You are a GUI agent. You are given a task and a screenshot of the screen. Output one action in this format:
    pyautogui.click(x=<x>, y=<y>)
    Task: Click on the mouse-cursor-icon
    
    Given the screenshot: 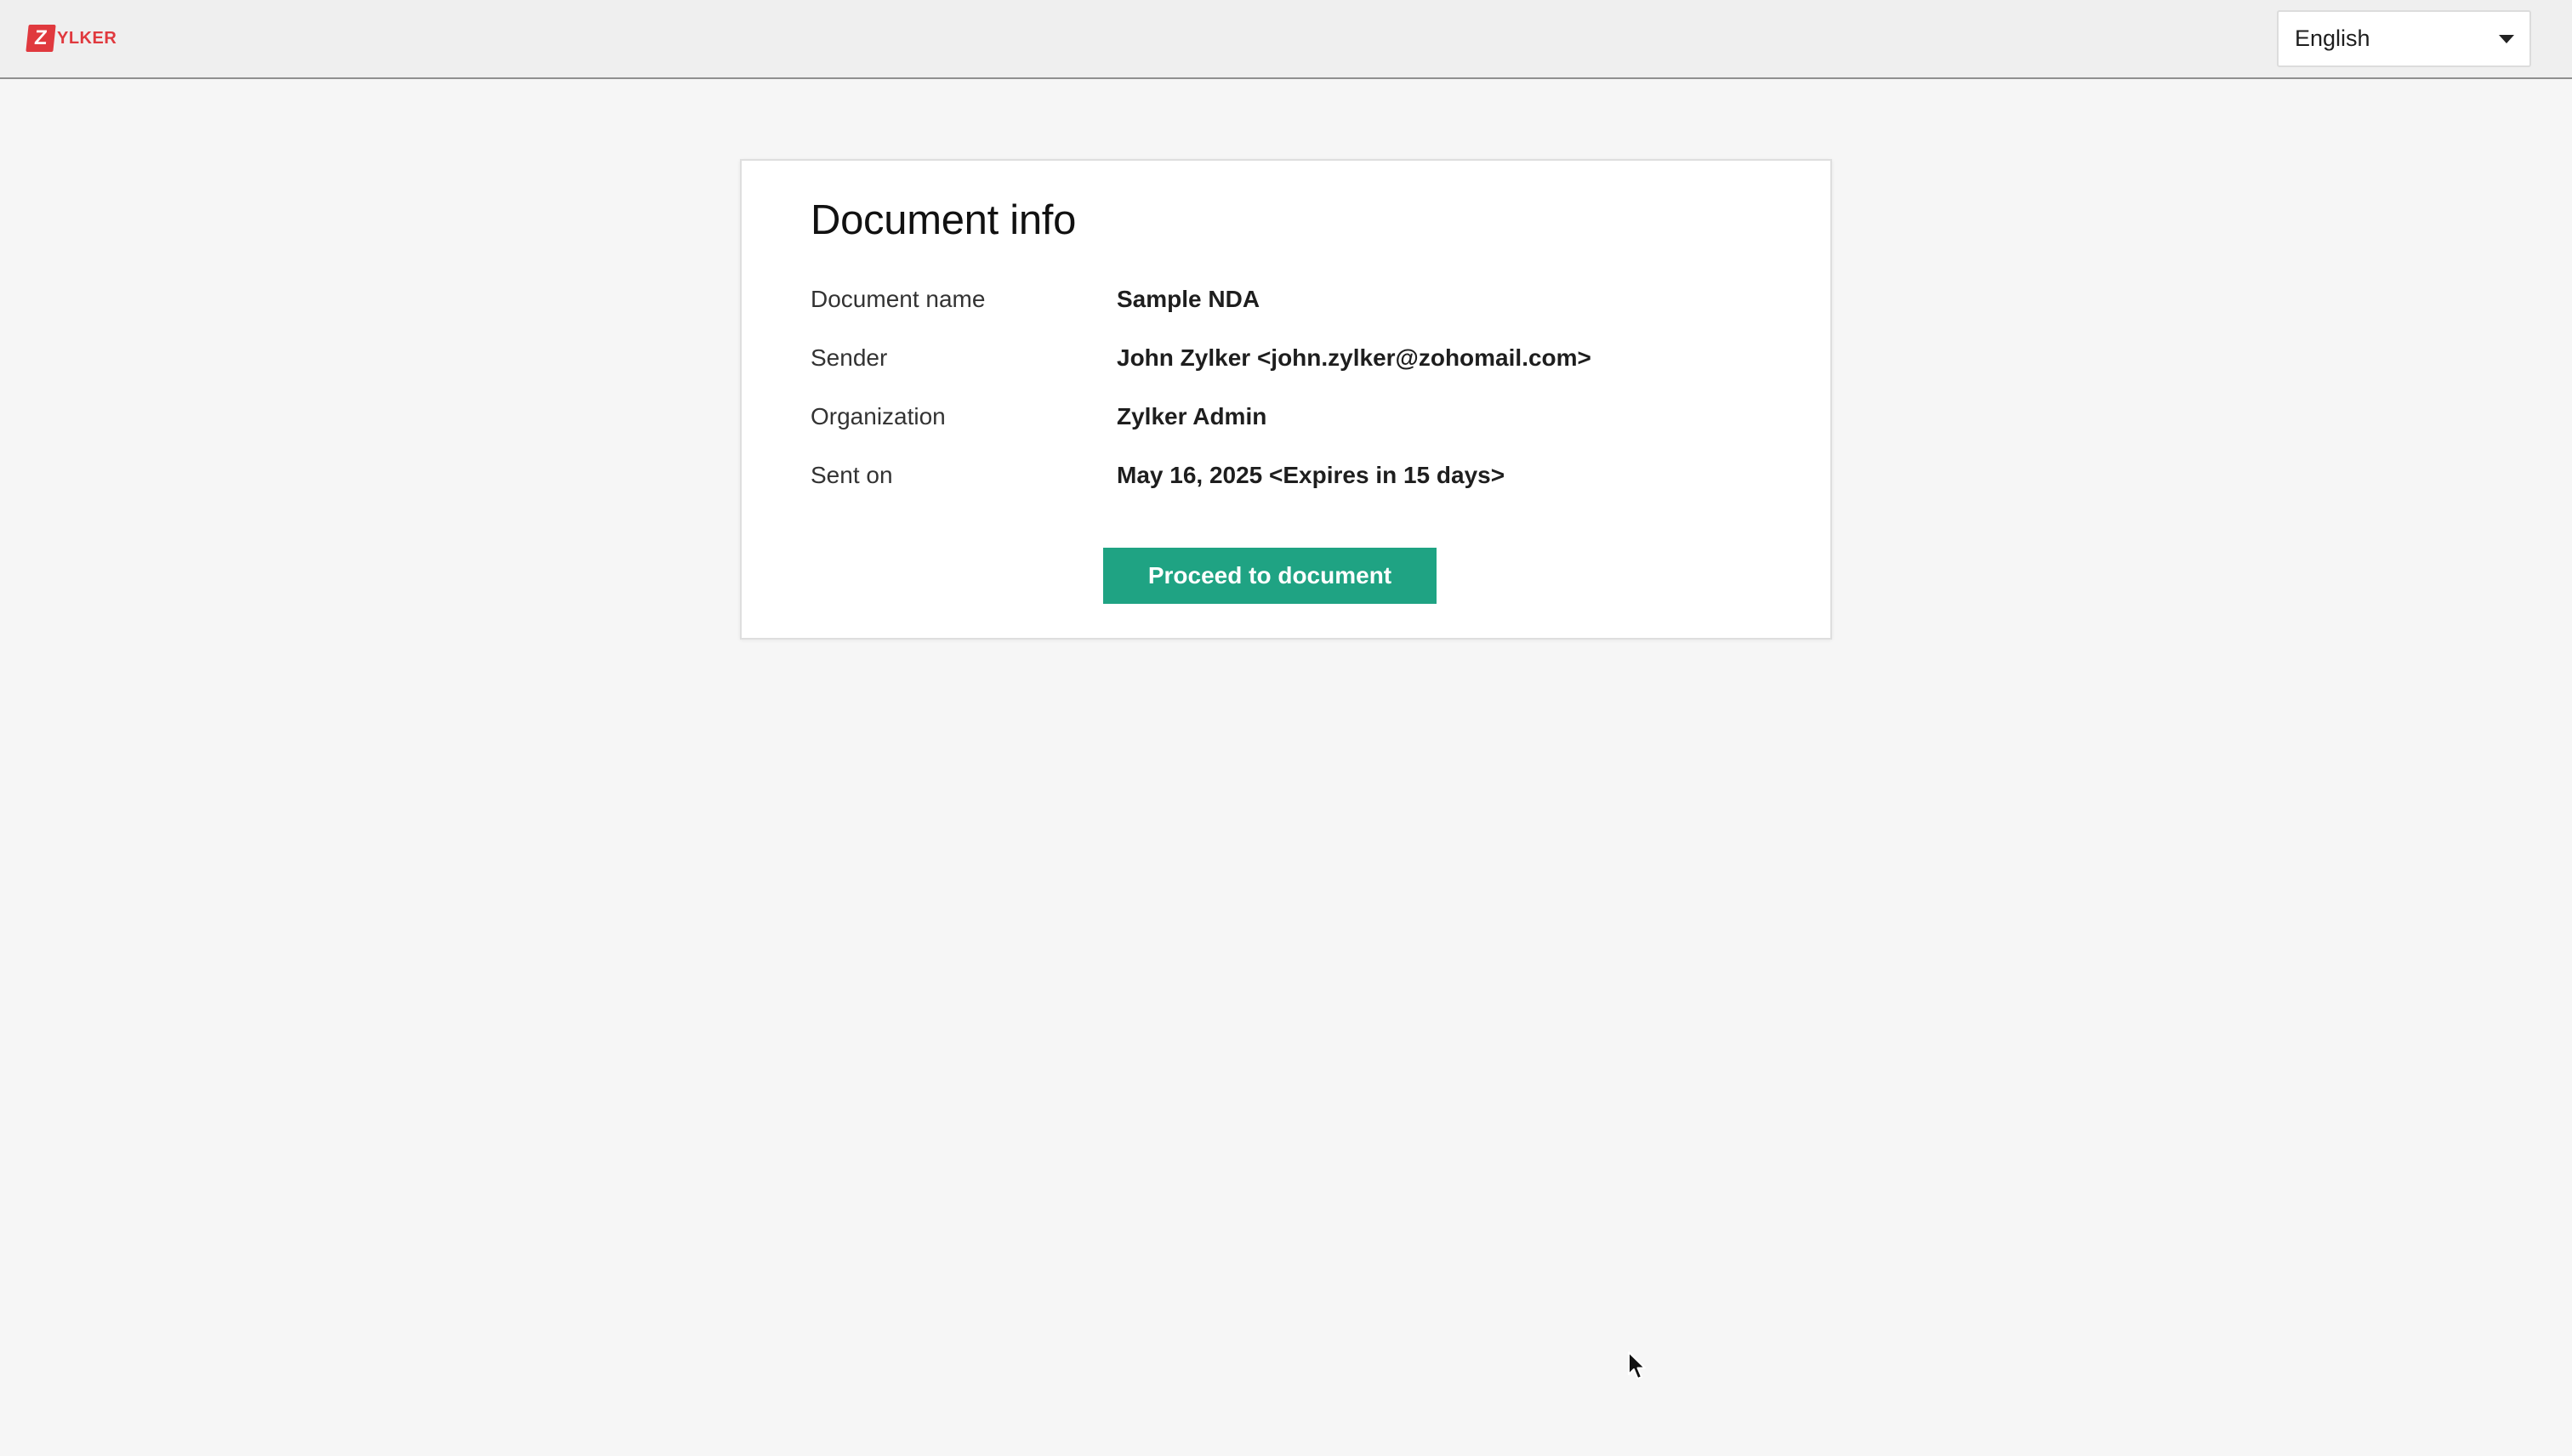 What is the action you would take?
    pyautogui.click(x=1637, y=1365)
    